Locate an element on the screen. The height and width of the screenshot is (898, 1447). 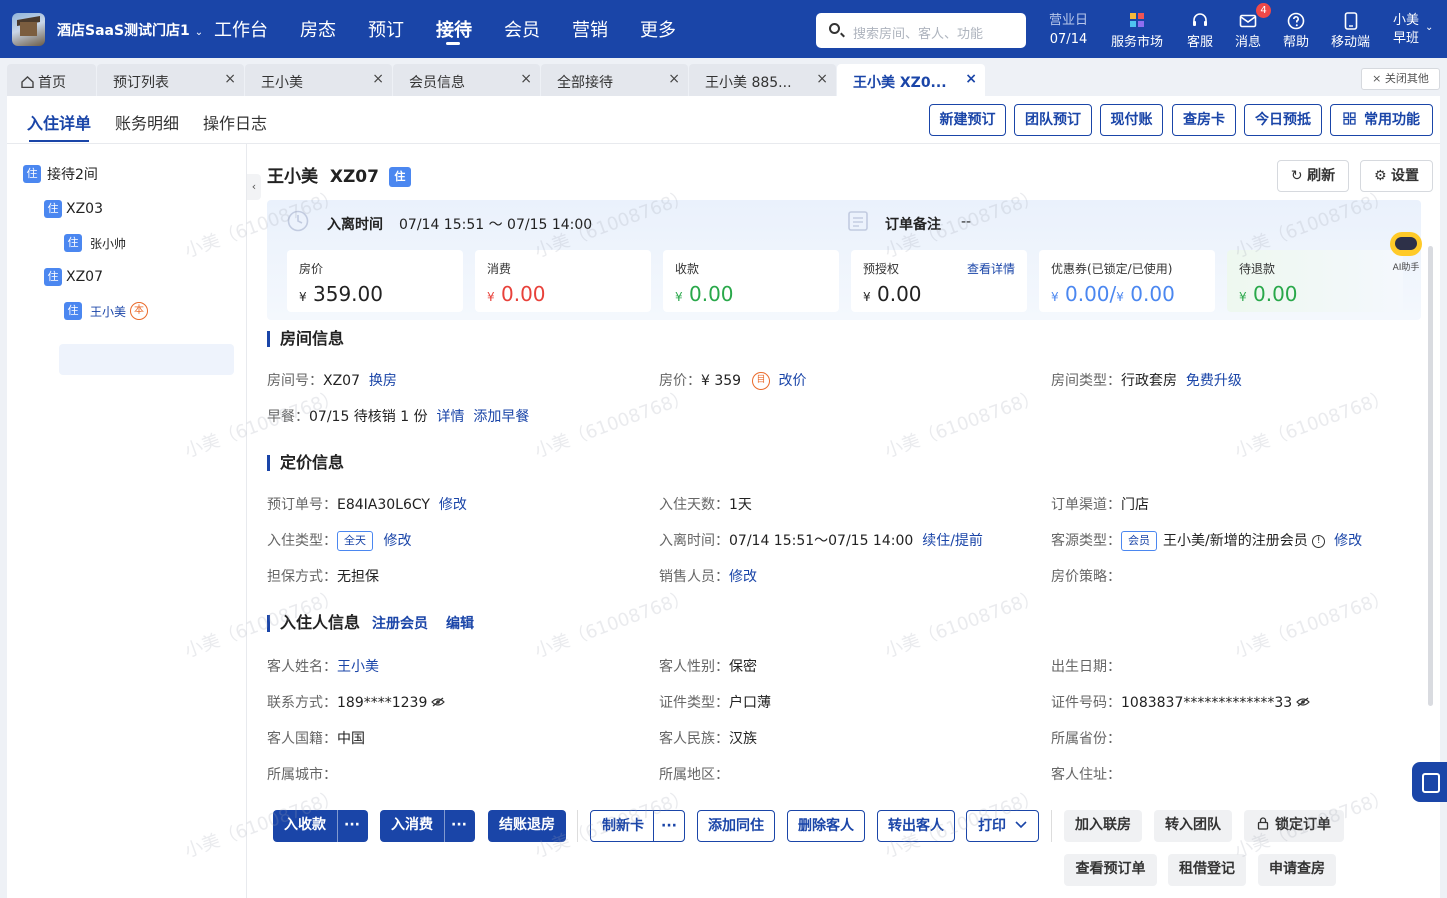
field-label: 房间类型： is located at coordinates (1086, 381).